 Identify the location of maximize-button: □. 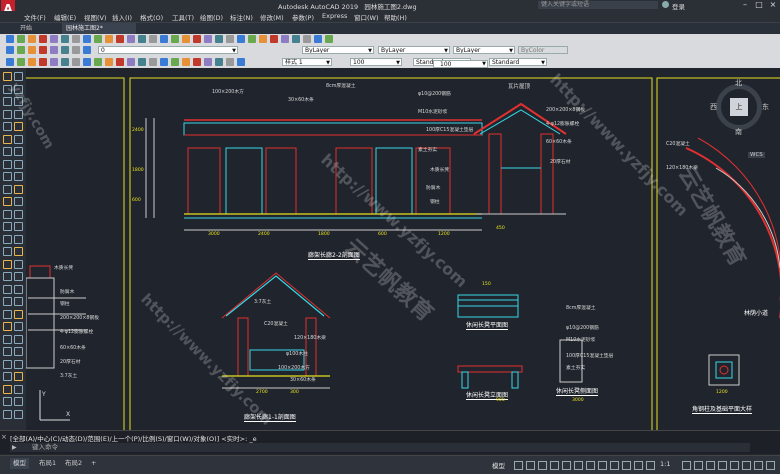
(759, 5).